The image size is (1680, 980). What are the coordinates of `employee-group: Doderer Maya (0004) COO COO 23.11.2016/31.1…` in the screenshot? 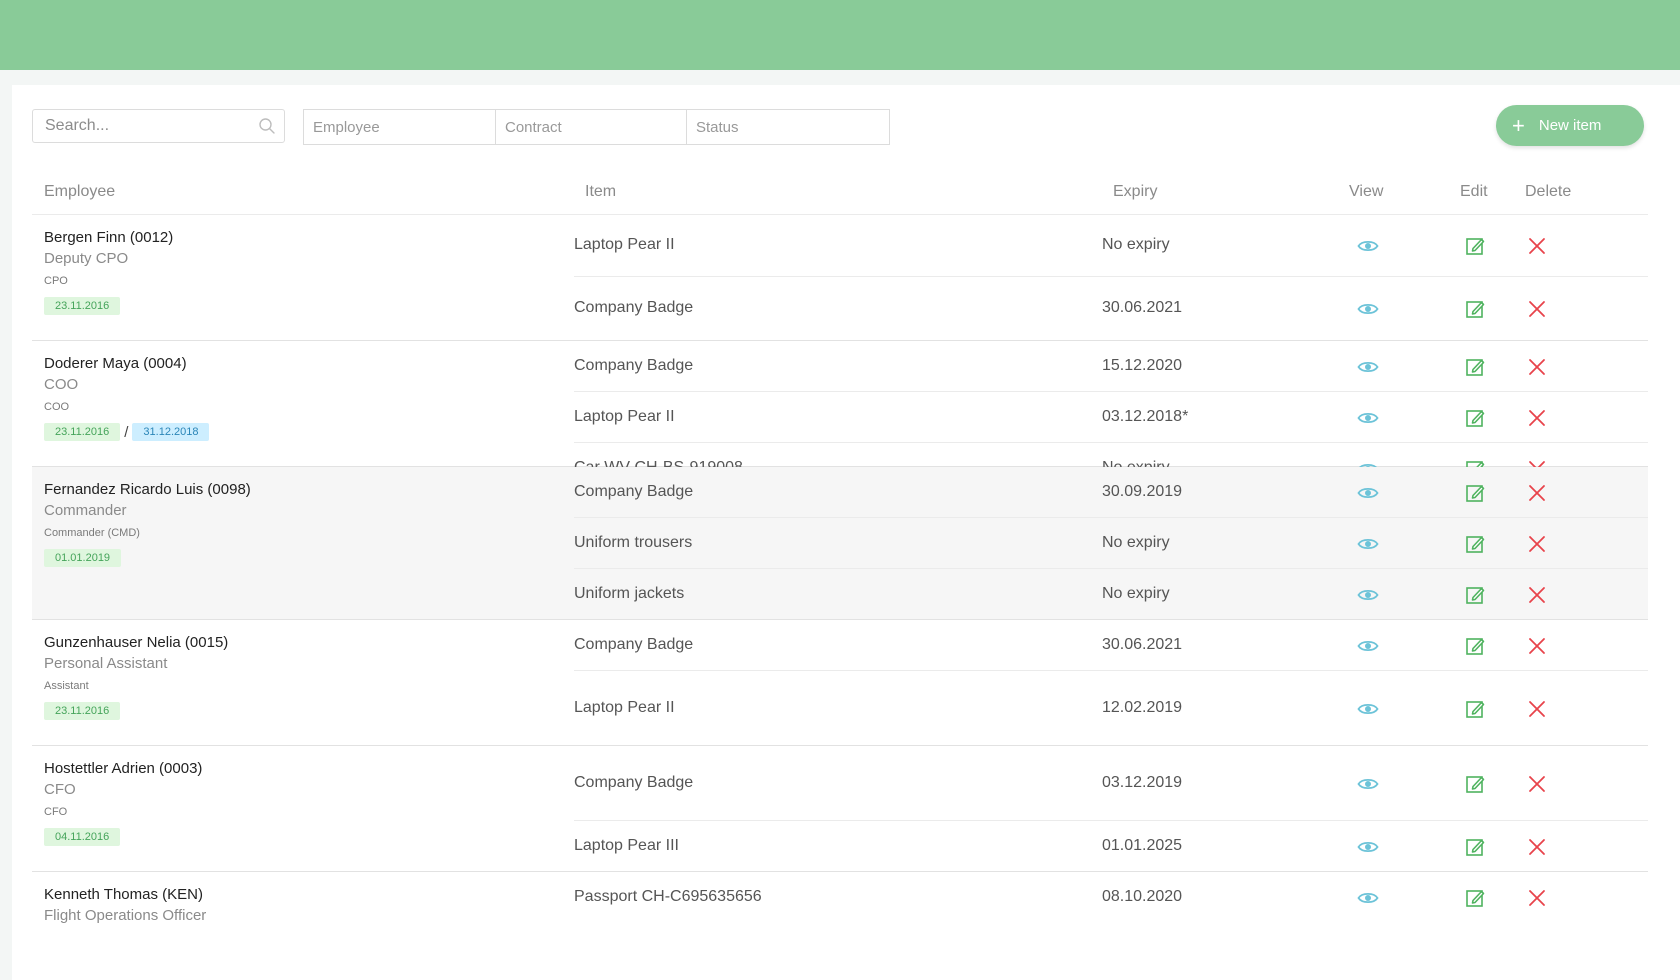 It's located at (840, 409).